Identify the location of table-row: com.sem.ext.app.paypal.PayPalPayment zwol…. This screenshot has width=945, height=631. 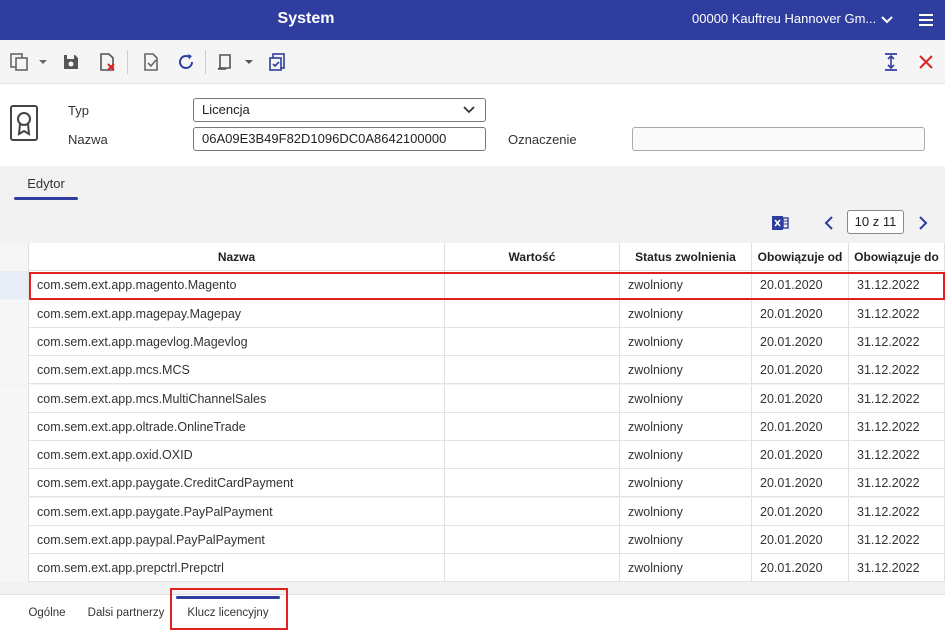
(472, 540).